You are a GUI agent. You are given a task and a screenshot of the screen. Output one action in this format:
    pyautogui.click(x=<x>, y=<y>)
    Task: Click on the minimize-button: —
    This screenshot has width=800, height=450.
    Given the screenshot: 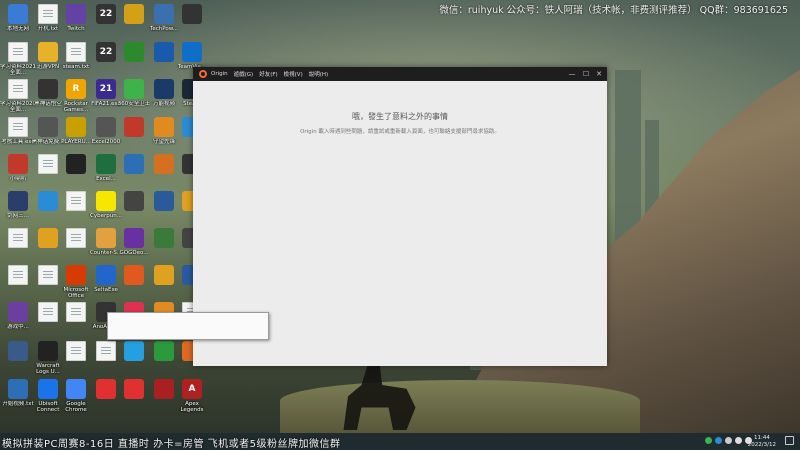 What is the action you would take?
    pyautogui.click(x=572, y=74)
    